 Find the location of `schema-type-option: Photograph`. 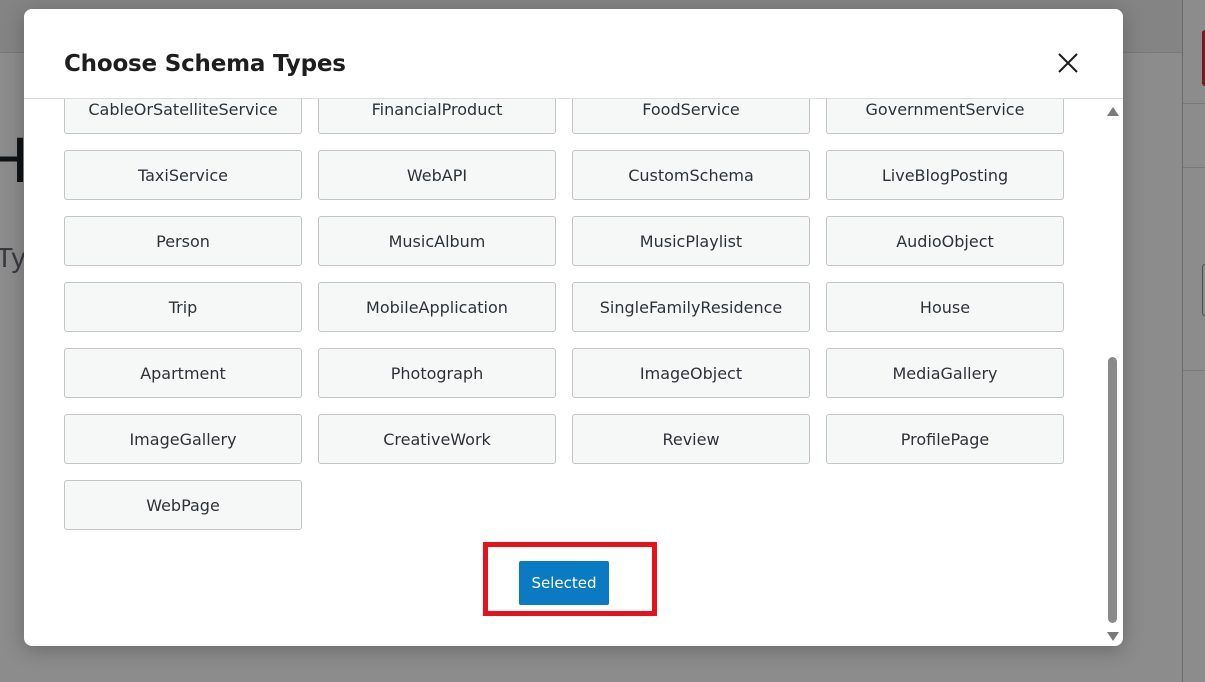

schema-type-option: Photograph is located at coordinates (437, 373).